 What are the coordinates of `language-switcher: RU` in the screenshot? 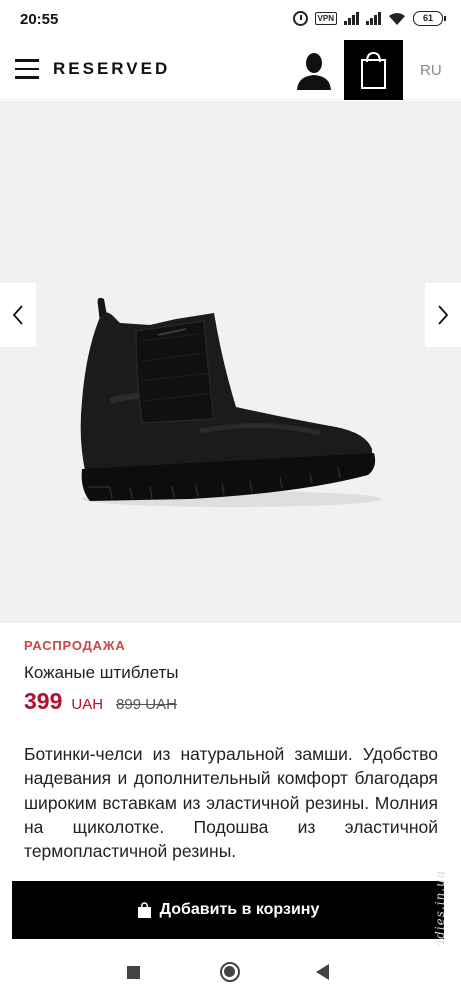 It's located at (431, 70).